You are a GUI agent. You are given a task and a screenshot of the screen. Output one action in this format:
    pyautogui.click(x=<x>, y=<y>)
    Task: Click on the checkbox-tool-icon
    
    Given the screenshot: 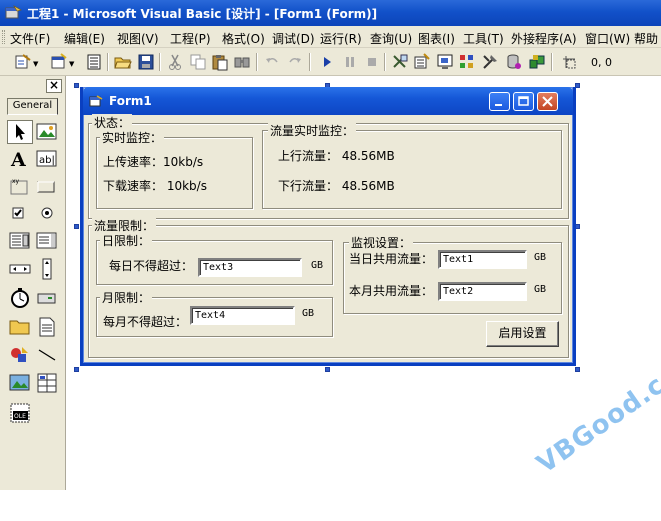 What is the action you would take?
    pyautogui.click(x=20, y=213)
    